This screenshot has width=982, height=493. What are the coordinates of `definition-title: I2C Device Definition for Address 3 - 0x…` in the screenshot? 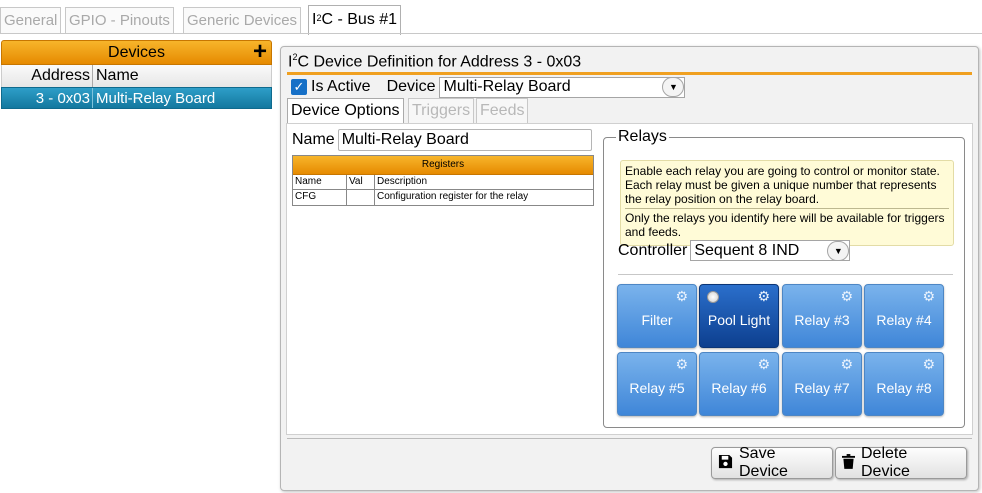 It's located at (434, 61).